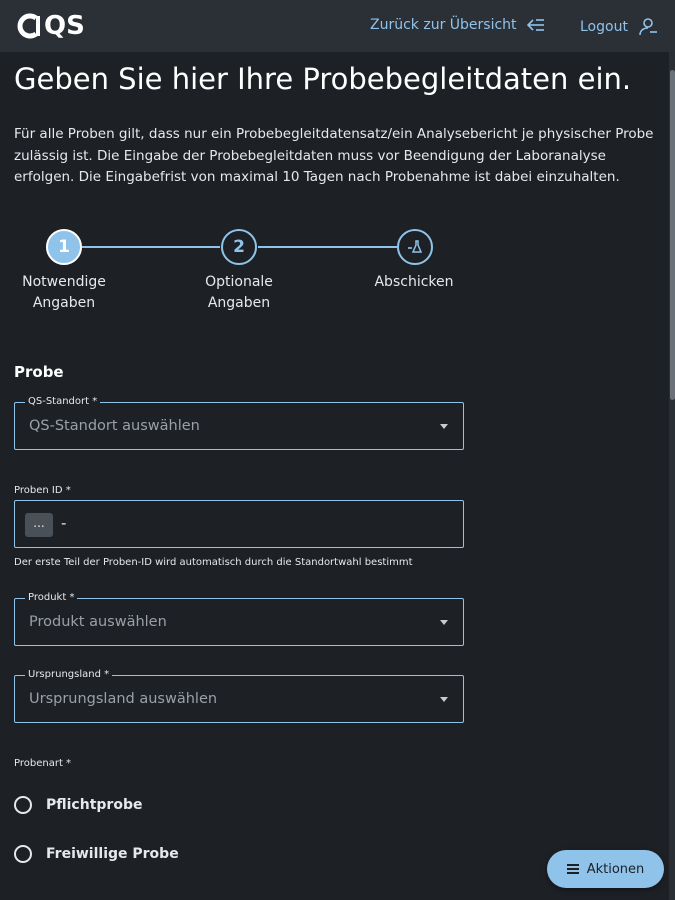 This screenshot has height=900, width=675. I want to click on qs-standort-placeholder: QS-Standort auswählen, so click(114, 426).